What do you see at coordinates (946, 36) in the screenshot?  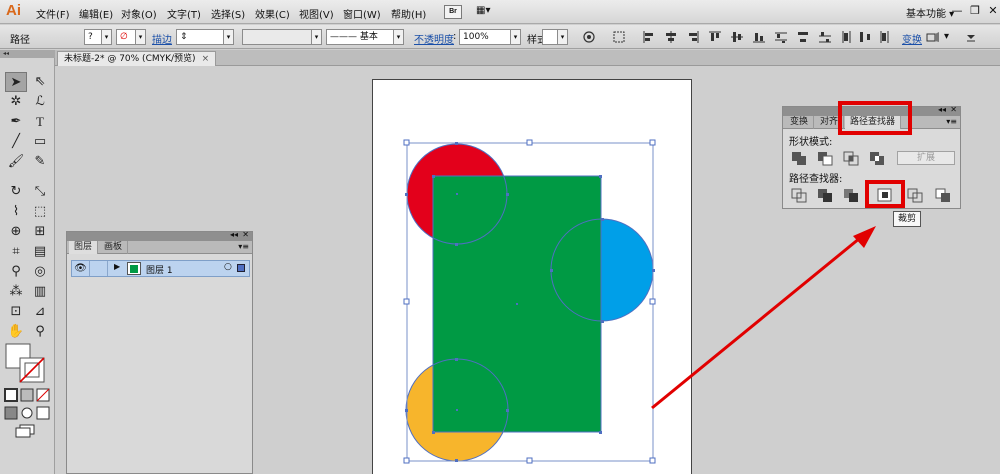 I see `isolate-dropdown: ▾` at bounding box center [946, 36].